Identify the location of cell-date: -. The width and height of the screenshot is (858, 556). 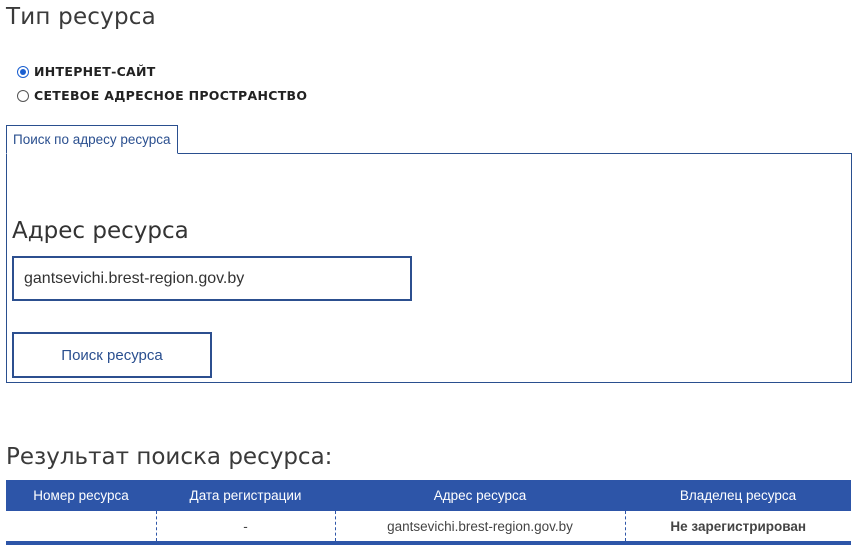
(245, 527).